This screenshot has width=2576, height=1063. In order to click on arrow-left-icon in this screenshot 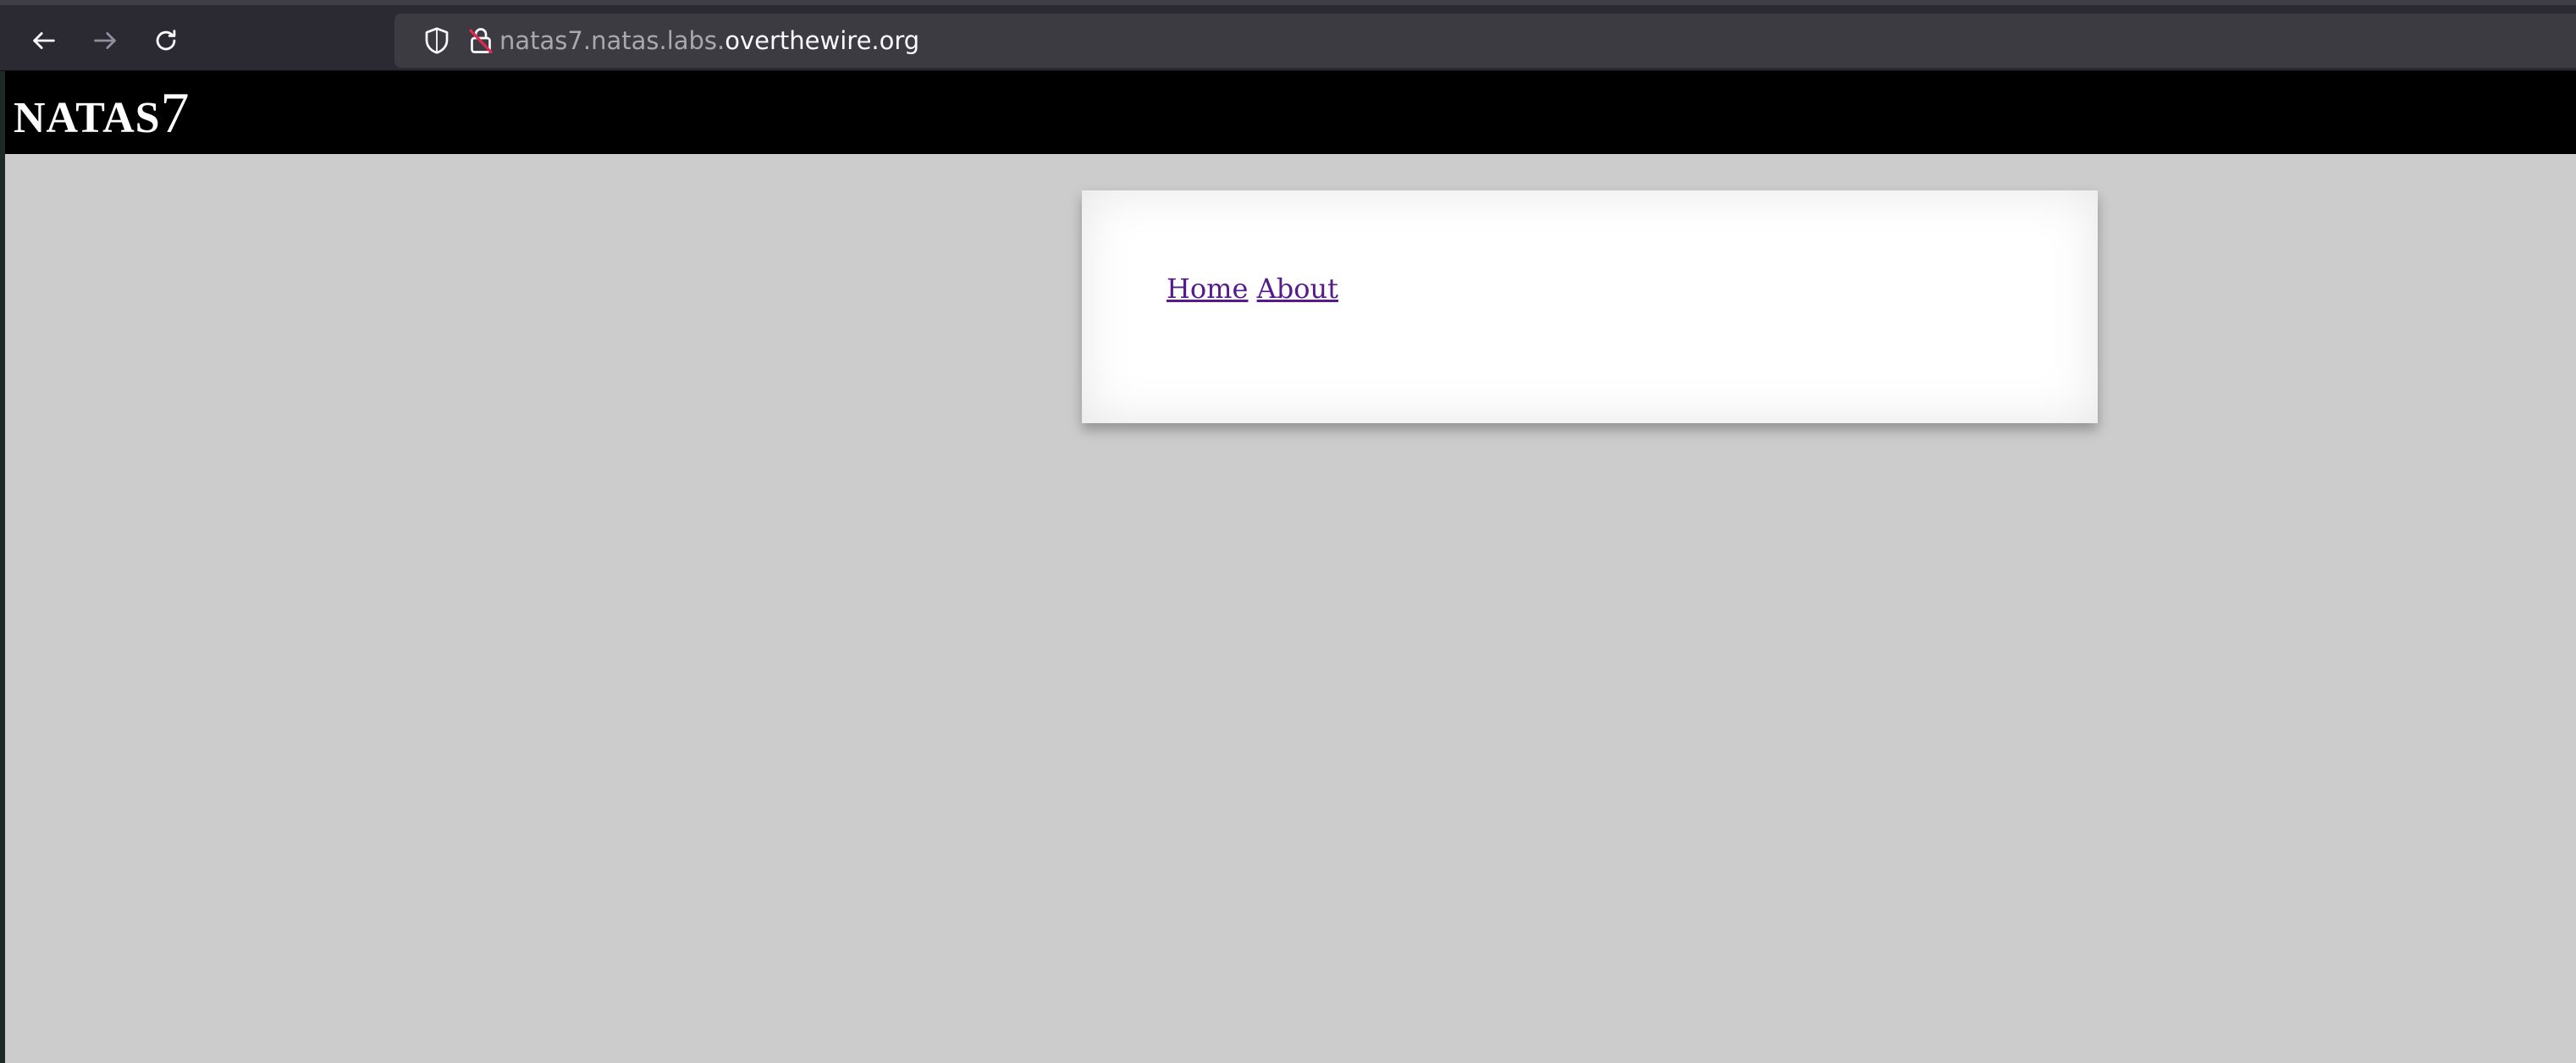, I will do `click(44, 40)`.